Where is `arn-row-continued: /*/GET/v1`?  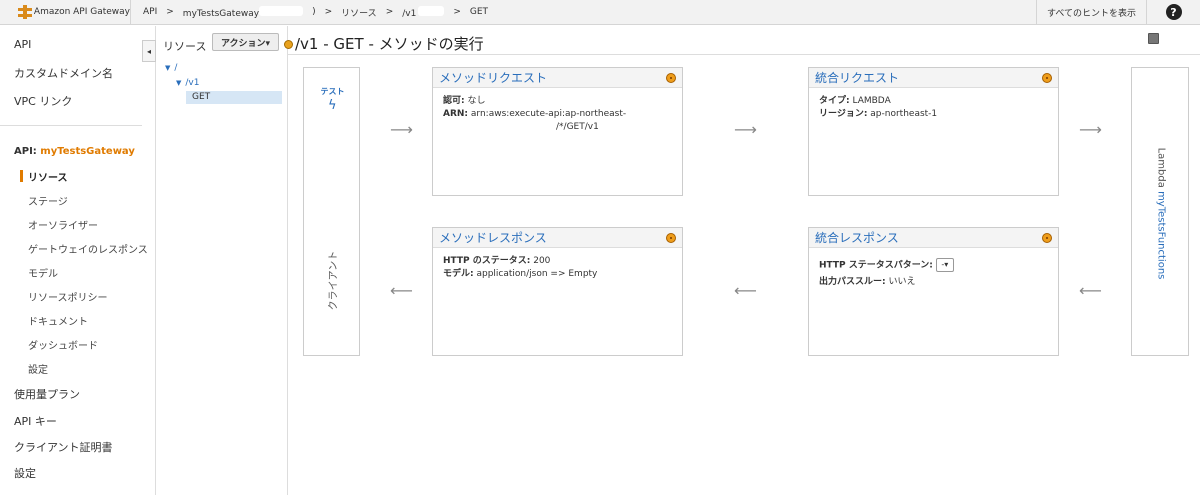
arn-row-continued: /*/GET/v1 is located at coordinates (577, 127).